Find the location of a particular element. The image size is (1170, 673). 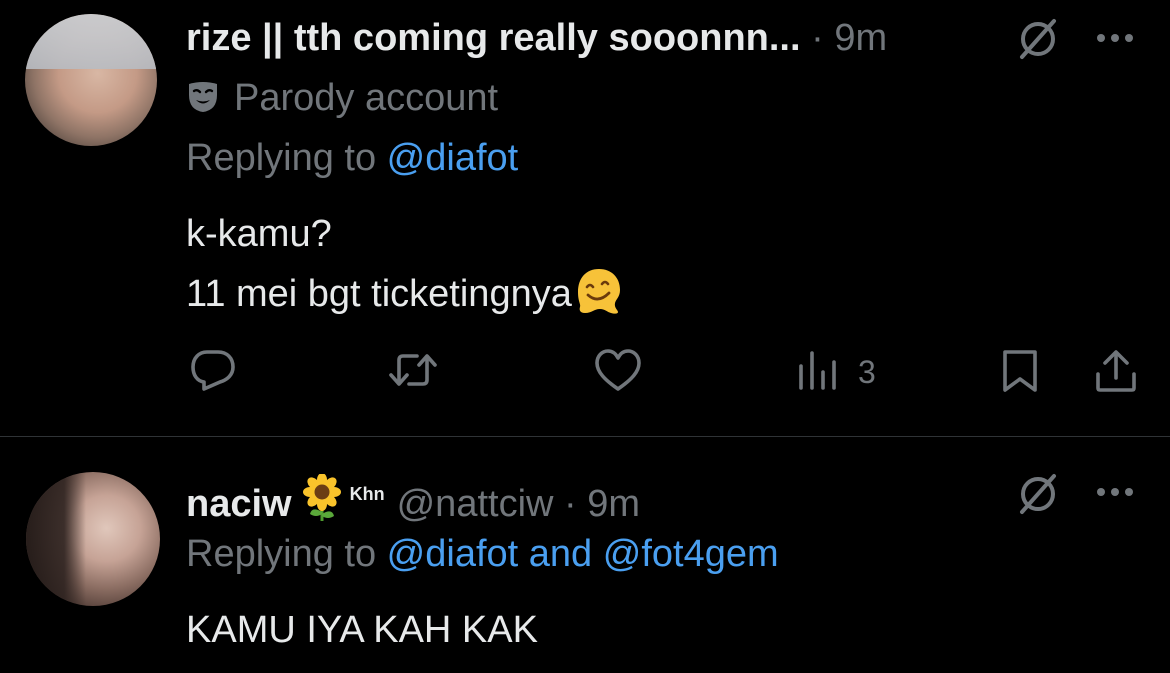

parody-text: Parody account is located at coordinates (366, 98).